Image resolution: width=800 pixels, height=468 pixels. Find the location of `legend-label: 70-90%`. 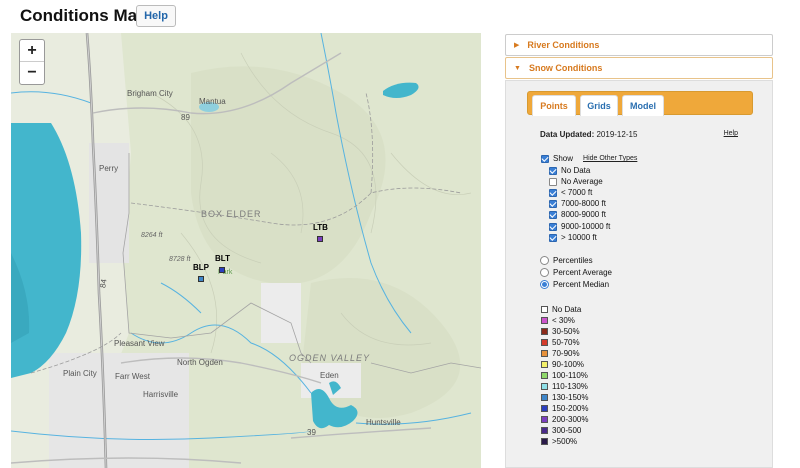

legend-label: 70-90% is located at coordinates (566, 353).